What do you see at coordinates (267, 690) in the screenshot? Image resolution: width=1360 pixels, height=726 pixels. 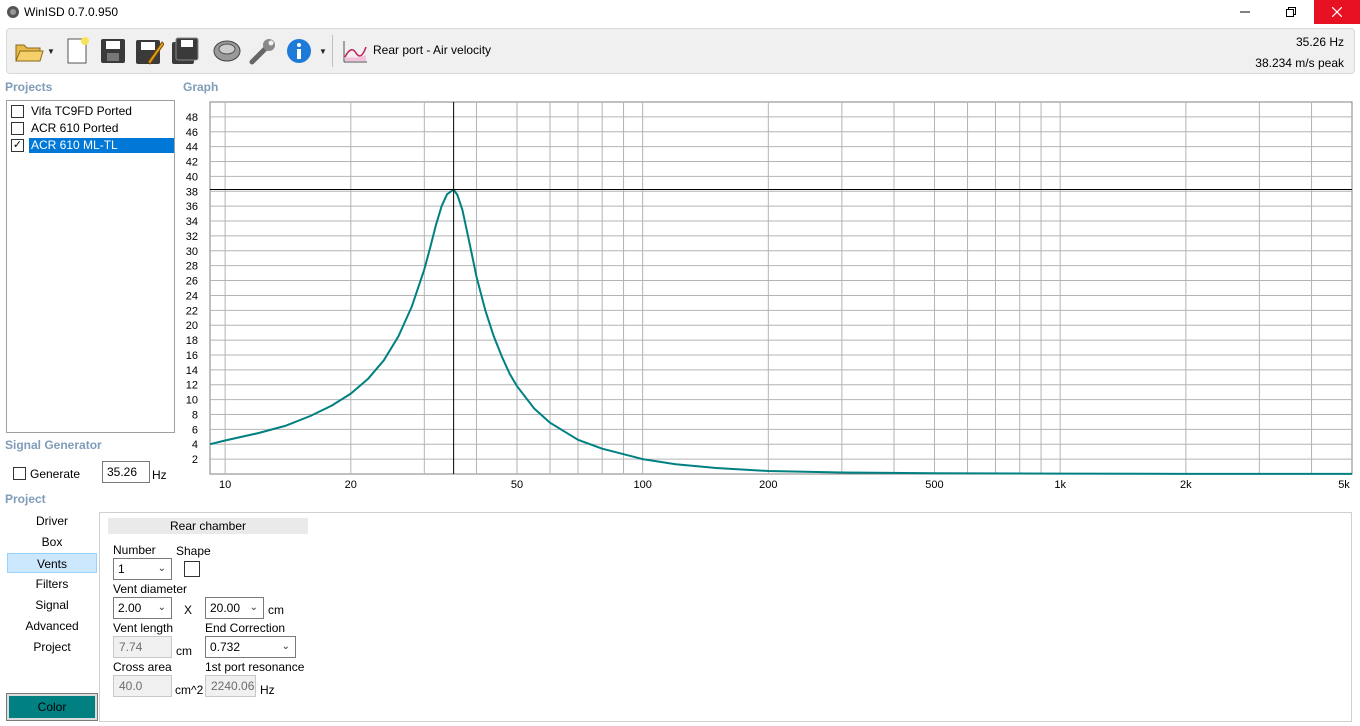 I see `port-resonance-unit: Hz` at bounding box center [267, 690].